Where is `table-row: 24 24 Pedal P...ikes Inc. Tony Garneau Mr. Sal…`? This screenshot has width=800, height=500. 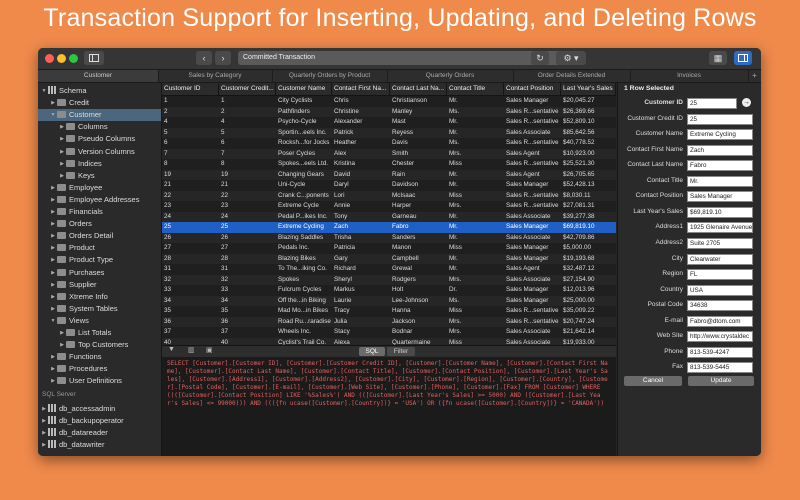
table-row: 24 24 Pedal P...ikes Inc. Tony Garneau Mr. Sal… is located at coordinates (389, 216).